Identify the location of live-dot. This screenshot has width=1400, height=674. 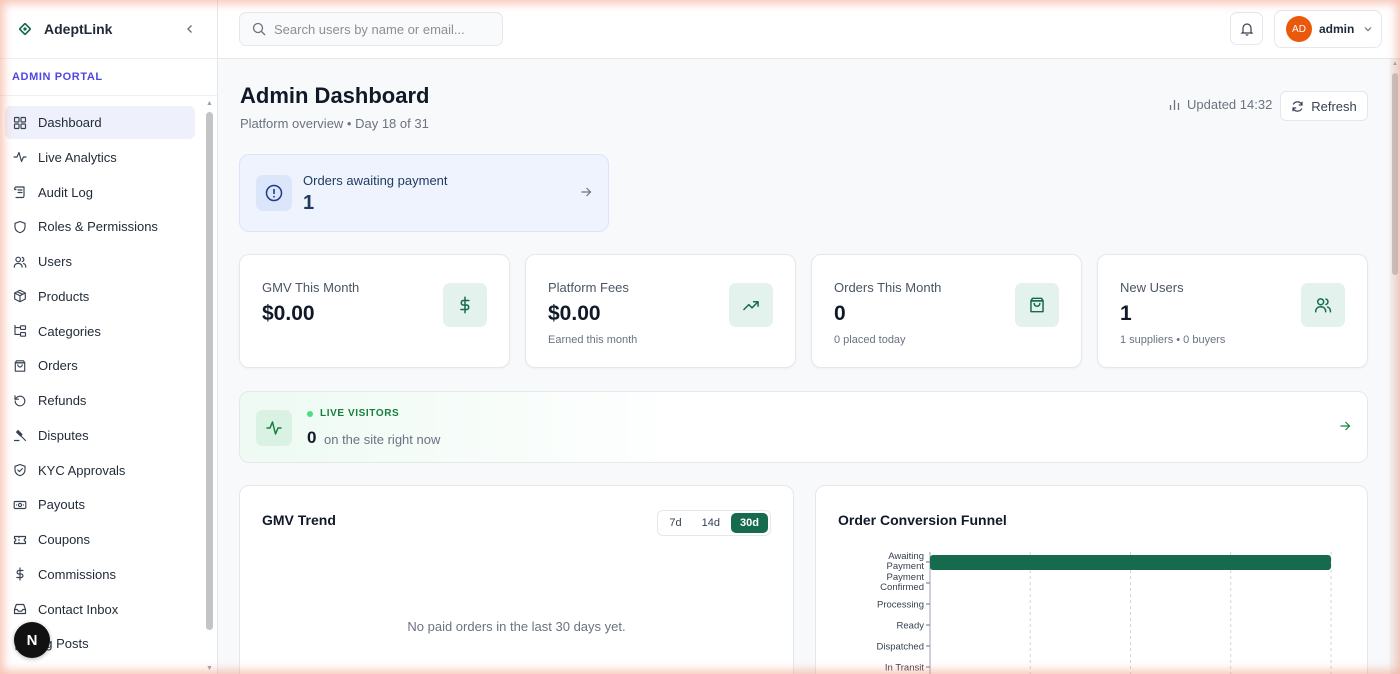
(310, 413).